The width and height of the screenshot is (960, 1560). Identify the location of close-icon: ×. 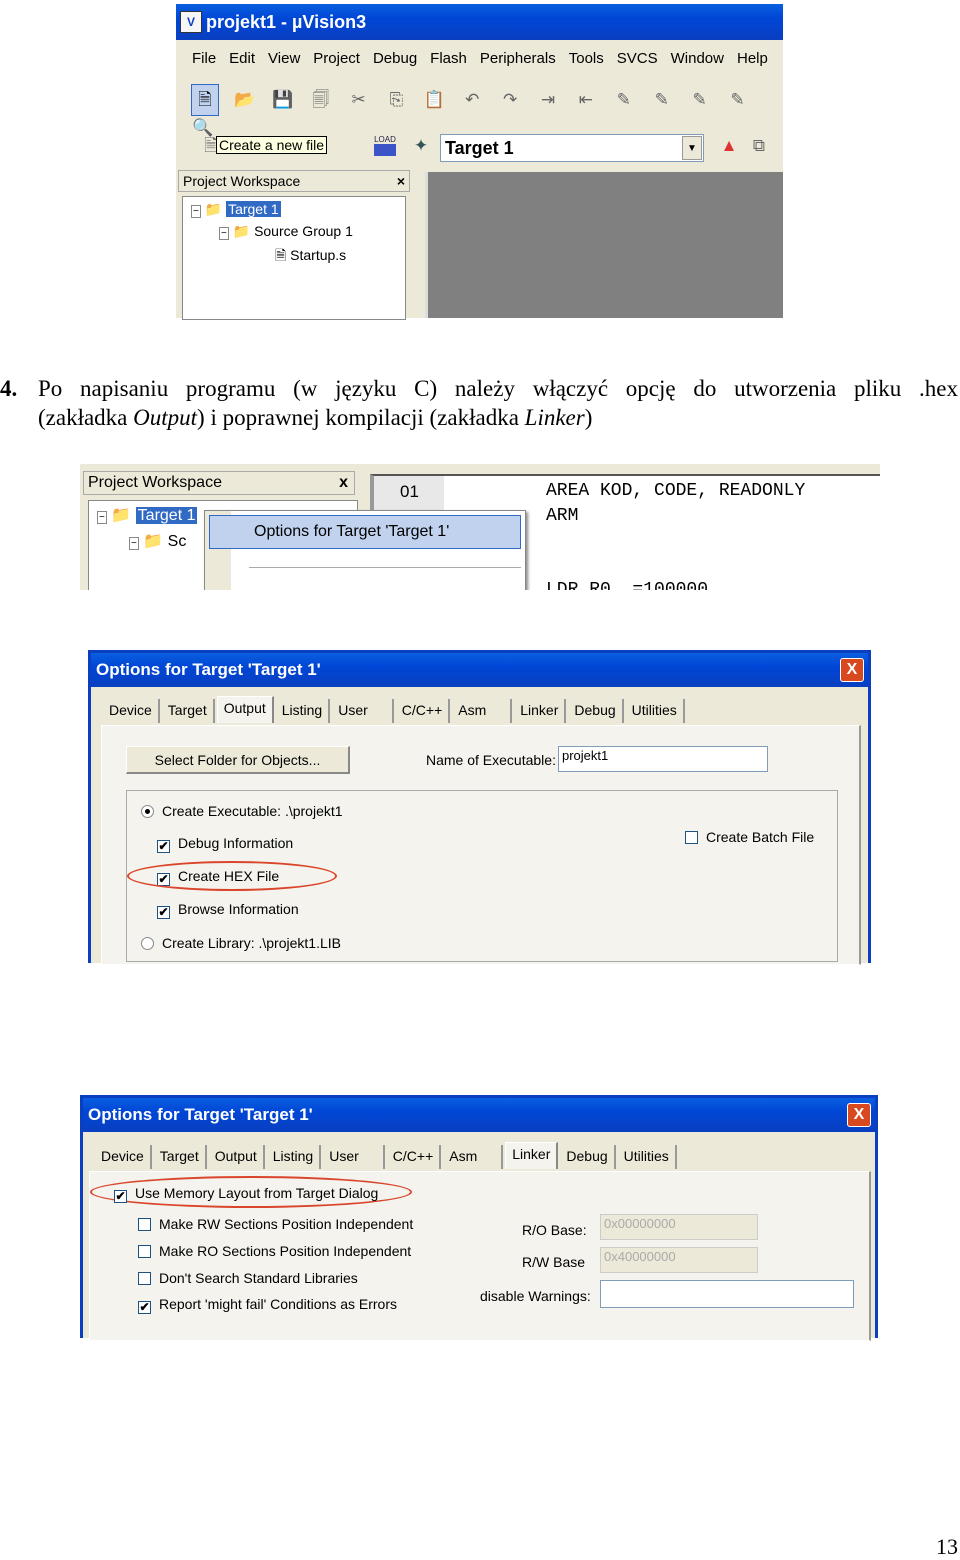
(401, 181).